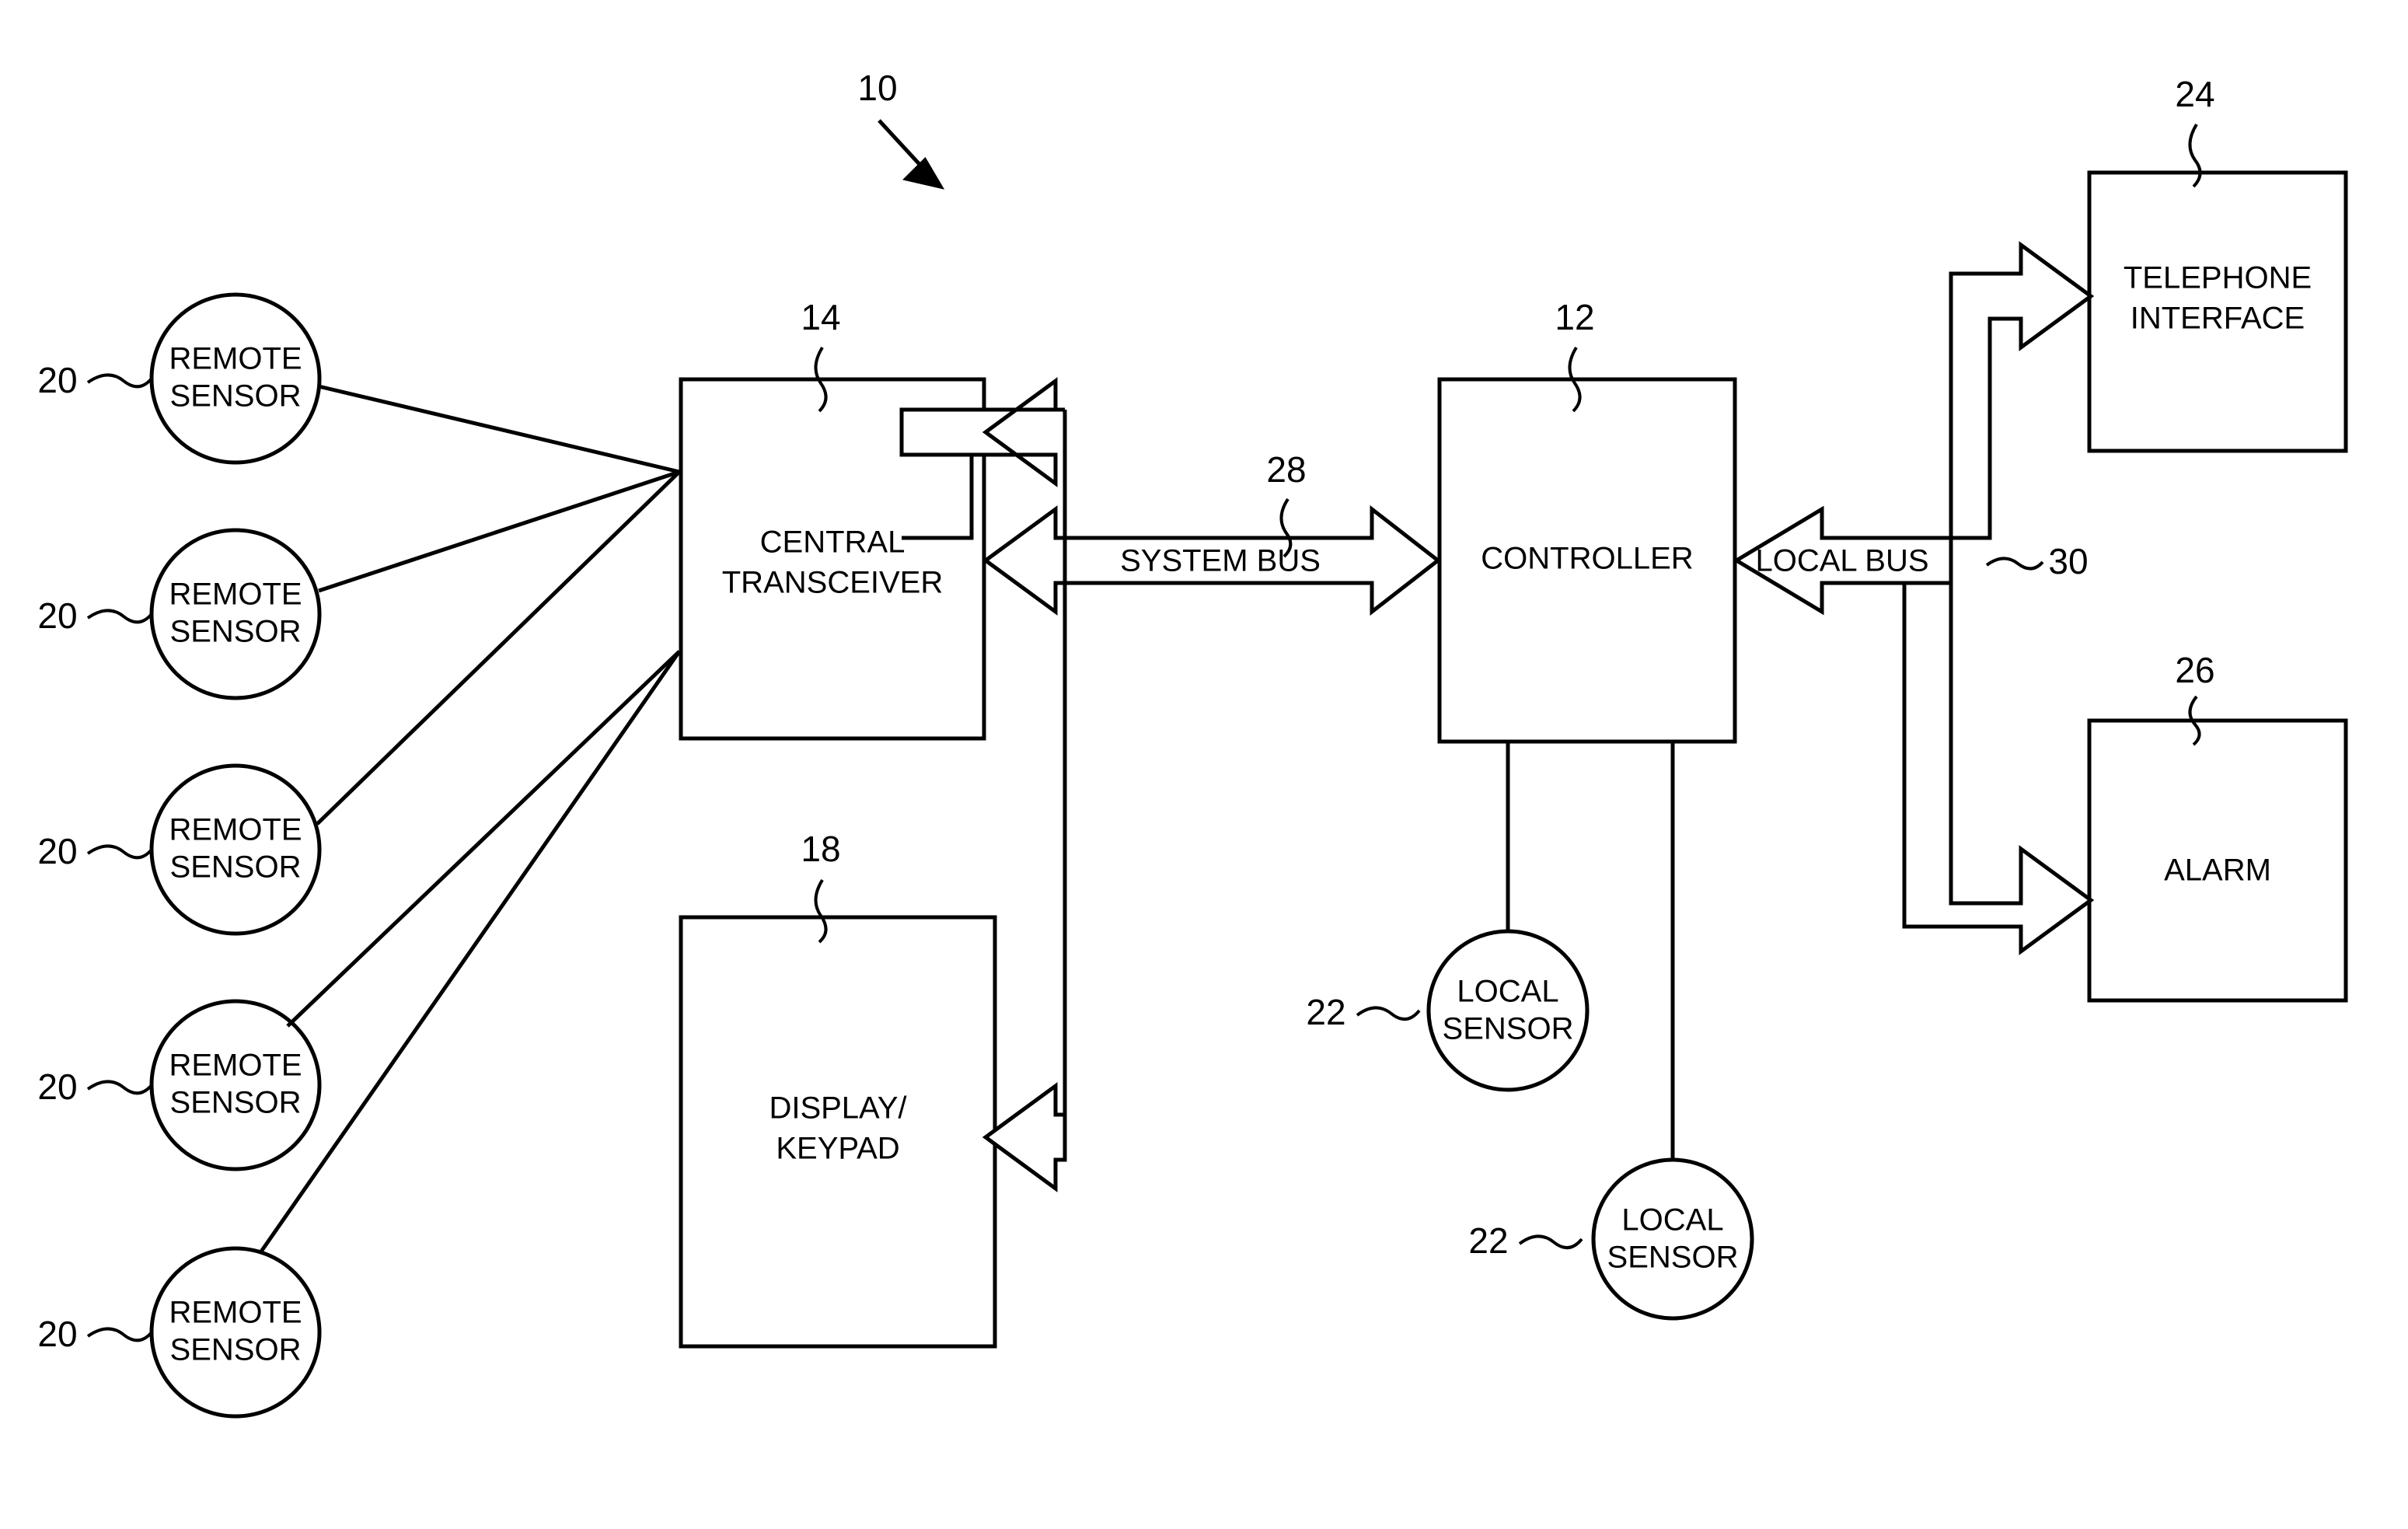  Describe the element at coordinates (2194, 94) in the screenshot. I see `ref-numeral-24: 24` at that location.